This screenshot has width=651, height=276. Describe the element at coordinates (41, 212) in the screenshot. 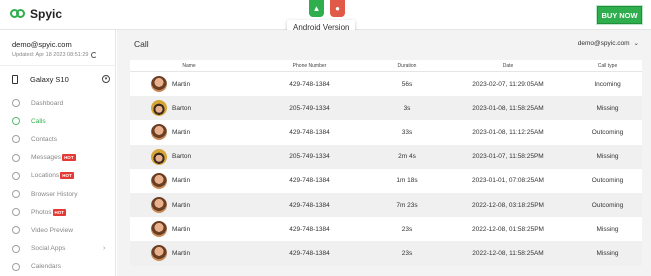

I see `sidebar-item-label: Photos` at that location.